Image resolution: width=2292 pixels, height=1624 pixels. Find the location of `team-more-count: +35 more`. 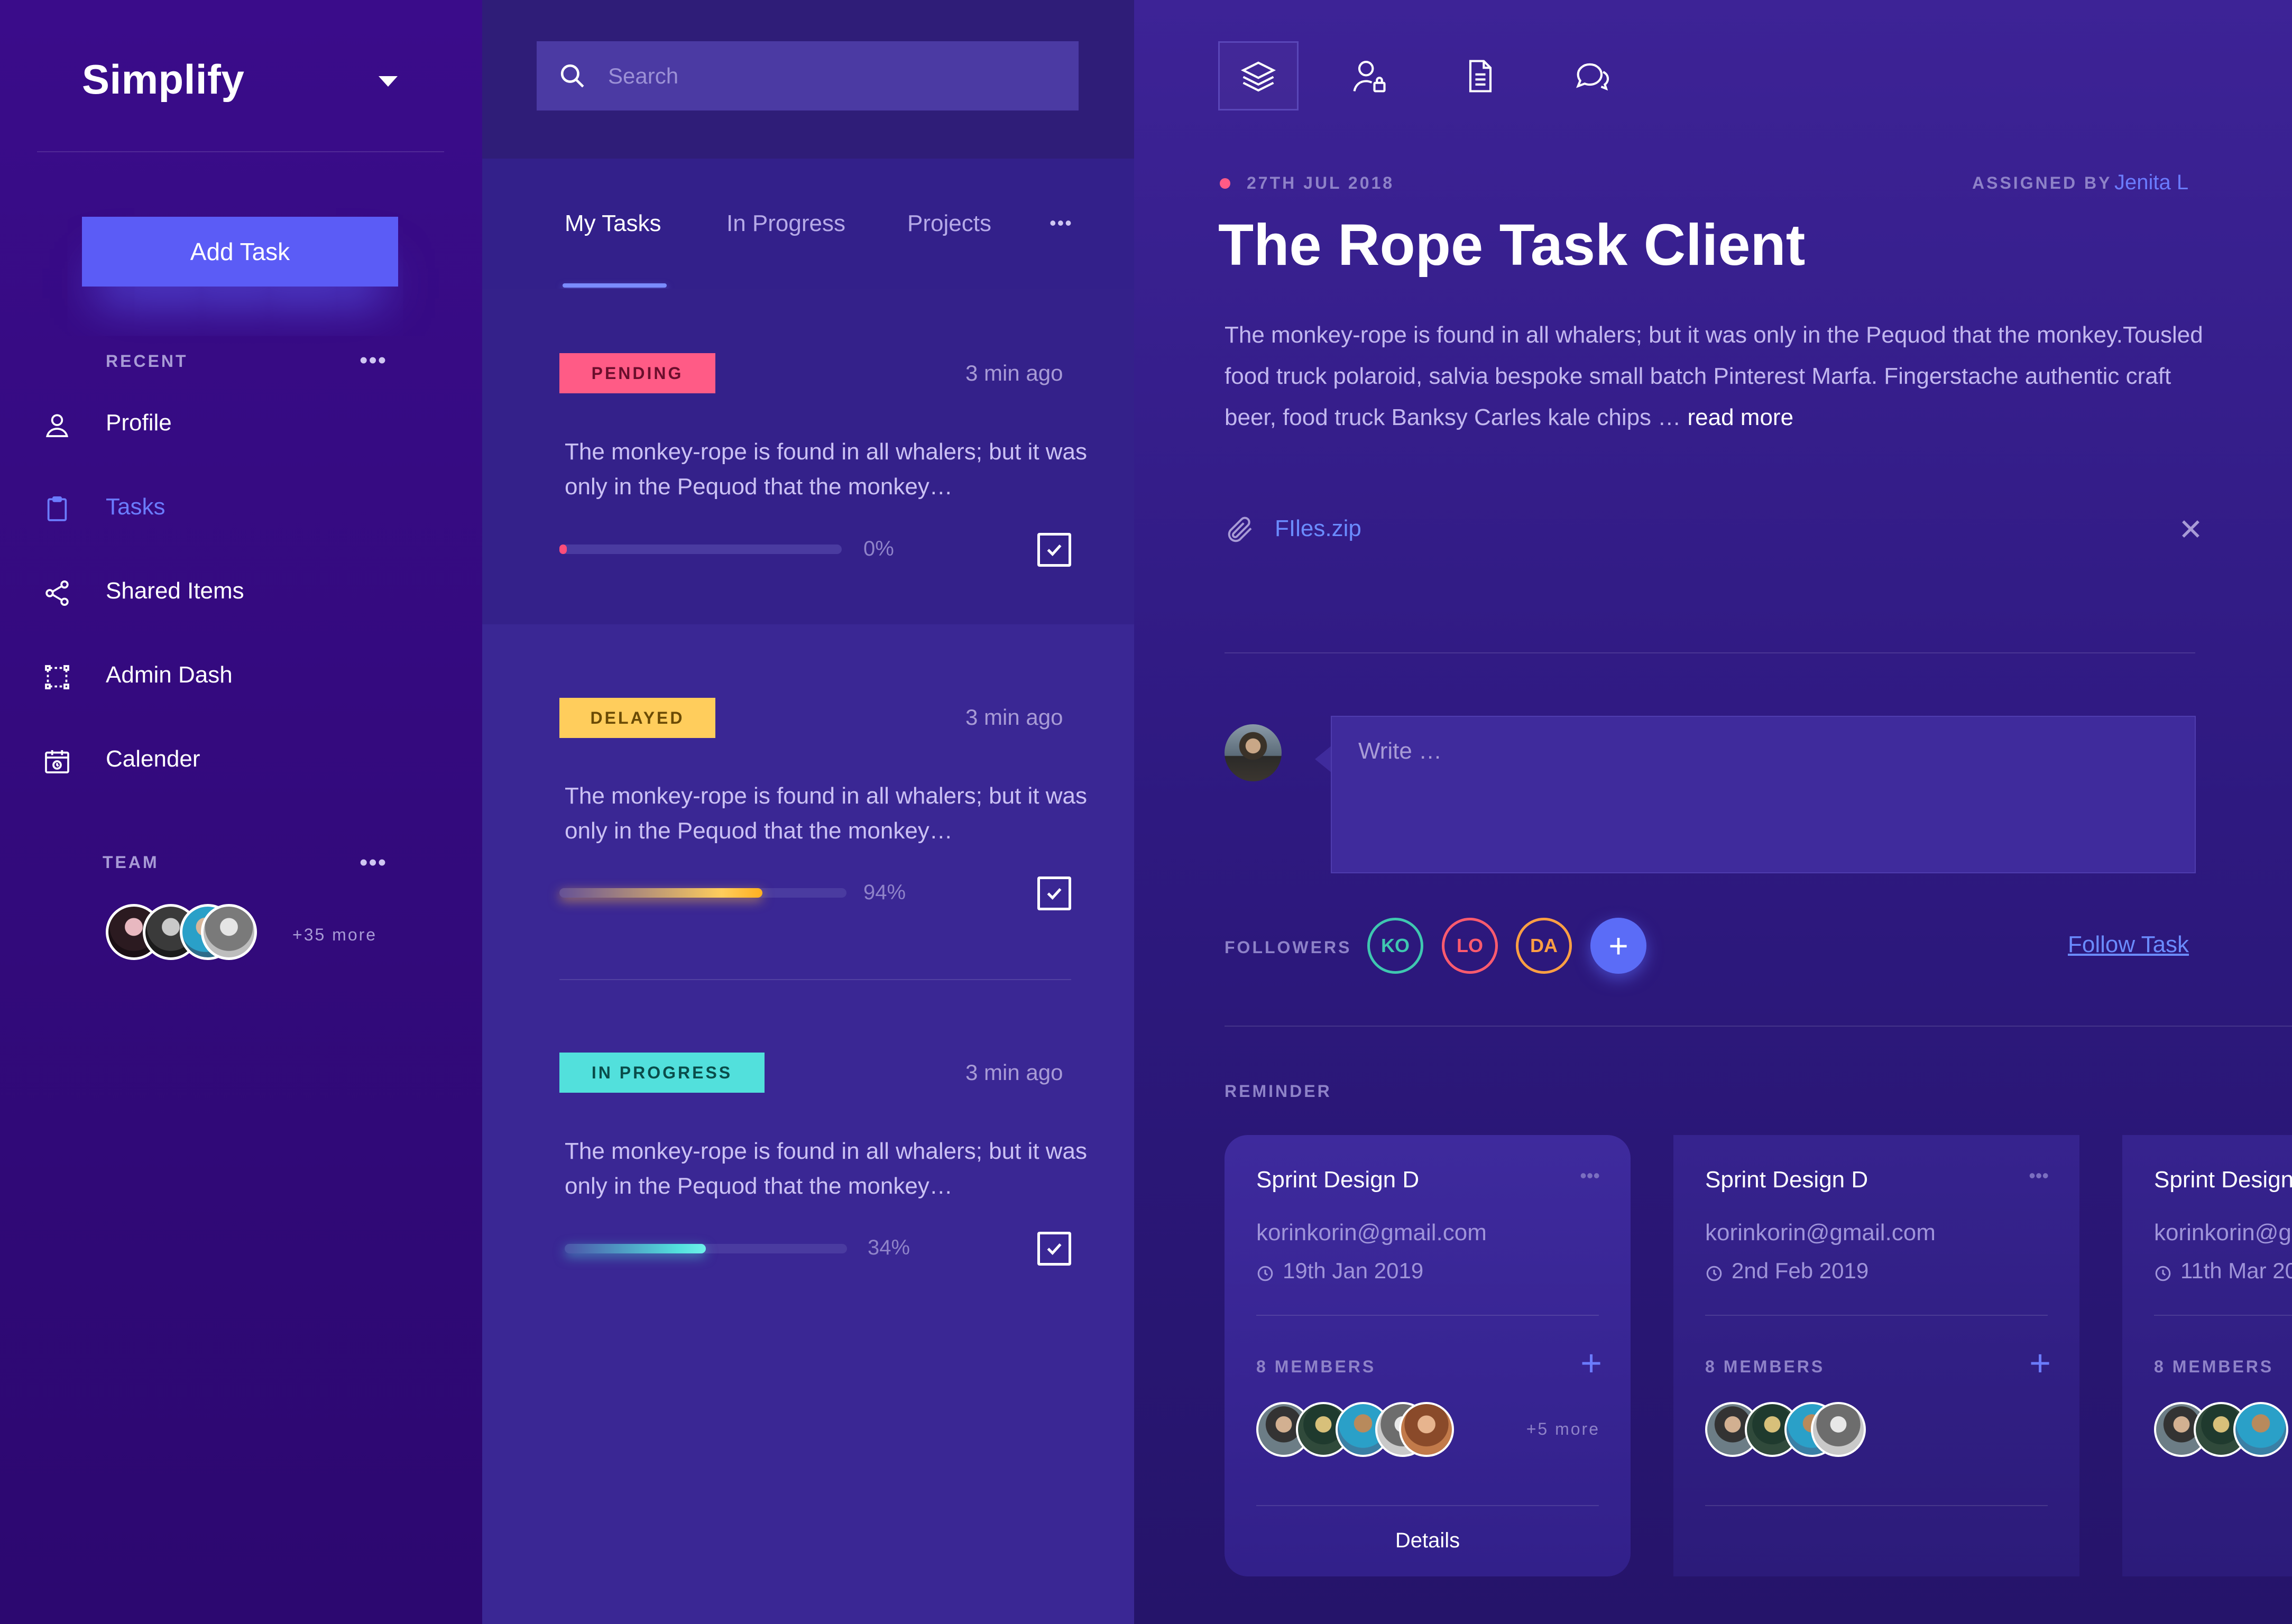

team-more-count: +35 more is located at coordinates (334, 935).